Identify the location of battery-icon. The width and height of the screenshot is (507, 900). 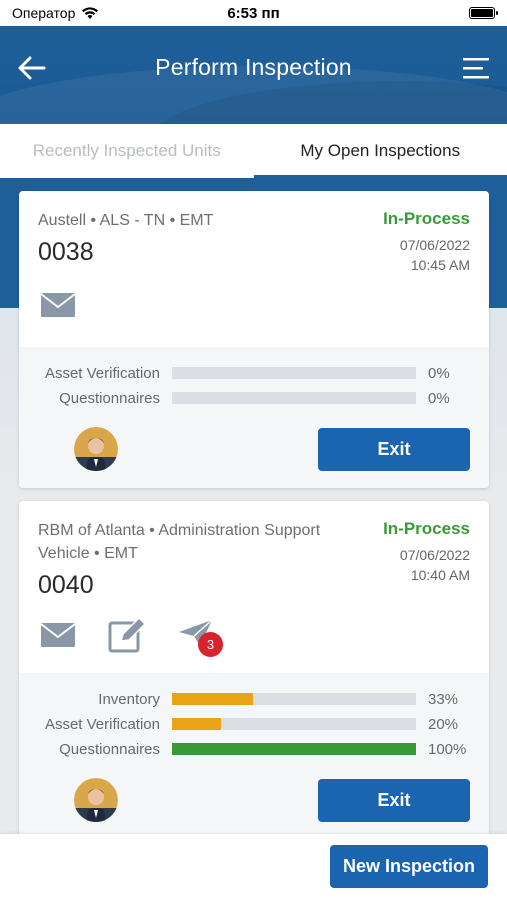
(483, 13).